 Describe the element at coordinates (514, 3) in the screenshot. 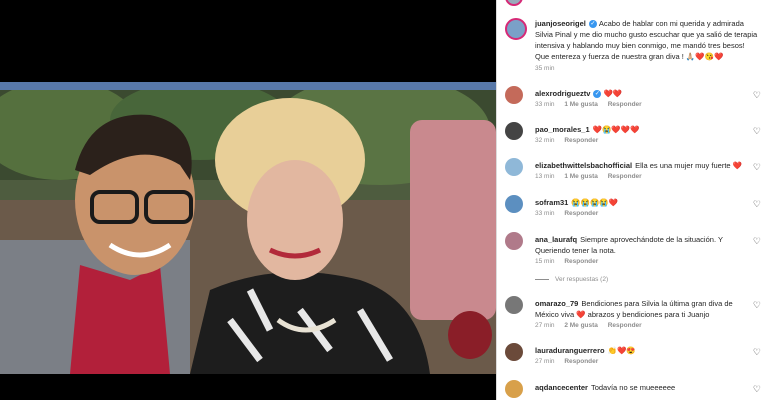

I see `top-avatar` at that location.